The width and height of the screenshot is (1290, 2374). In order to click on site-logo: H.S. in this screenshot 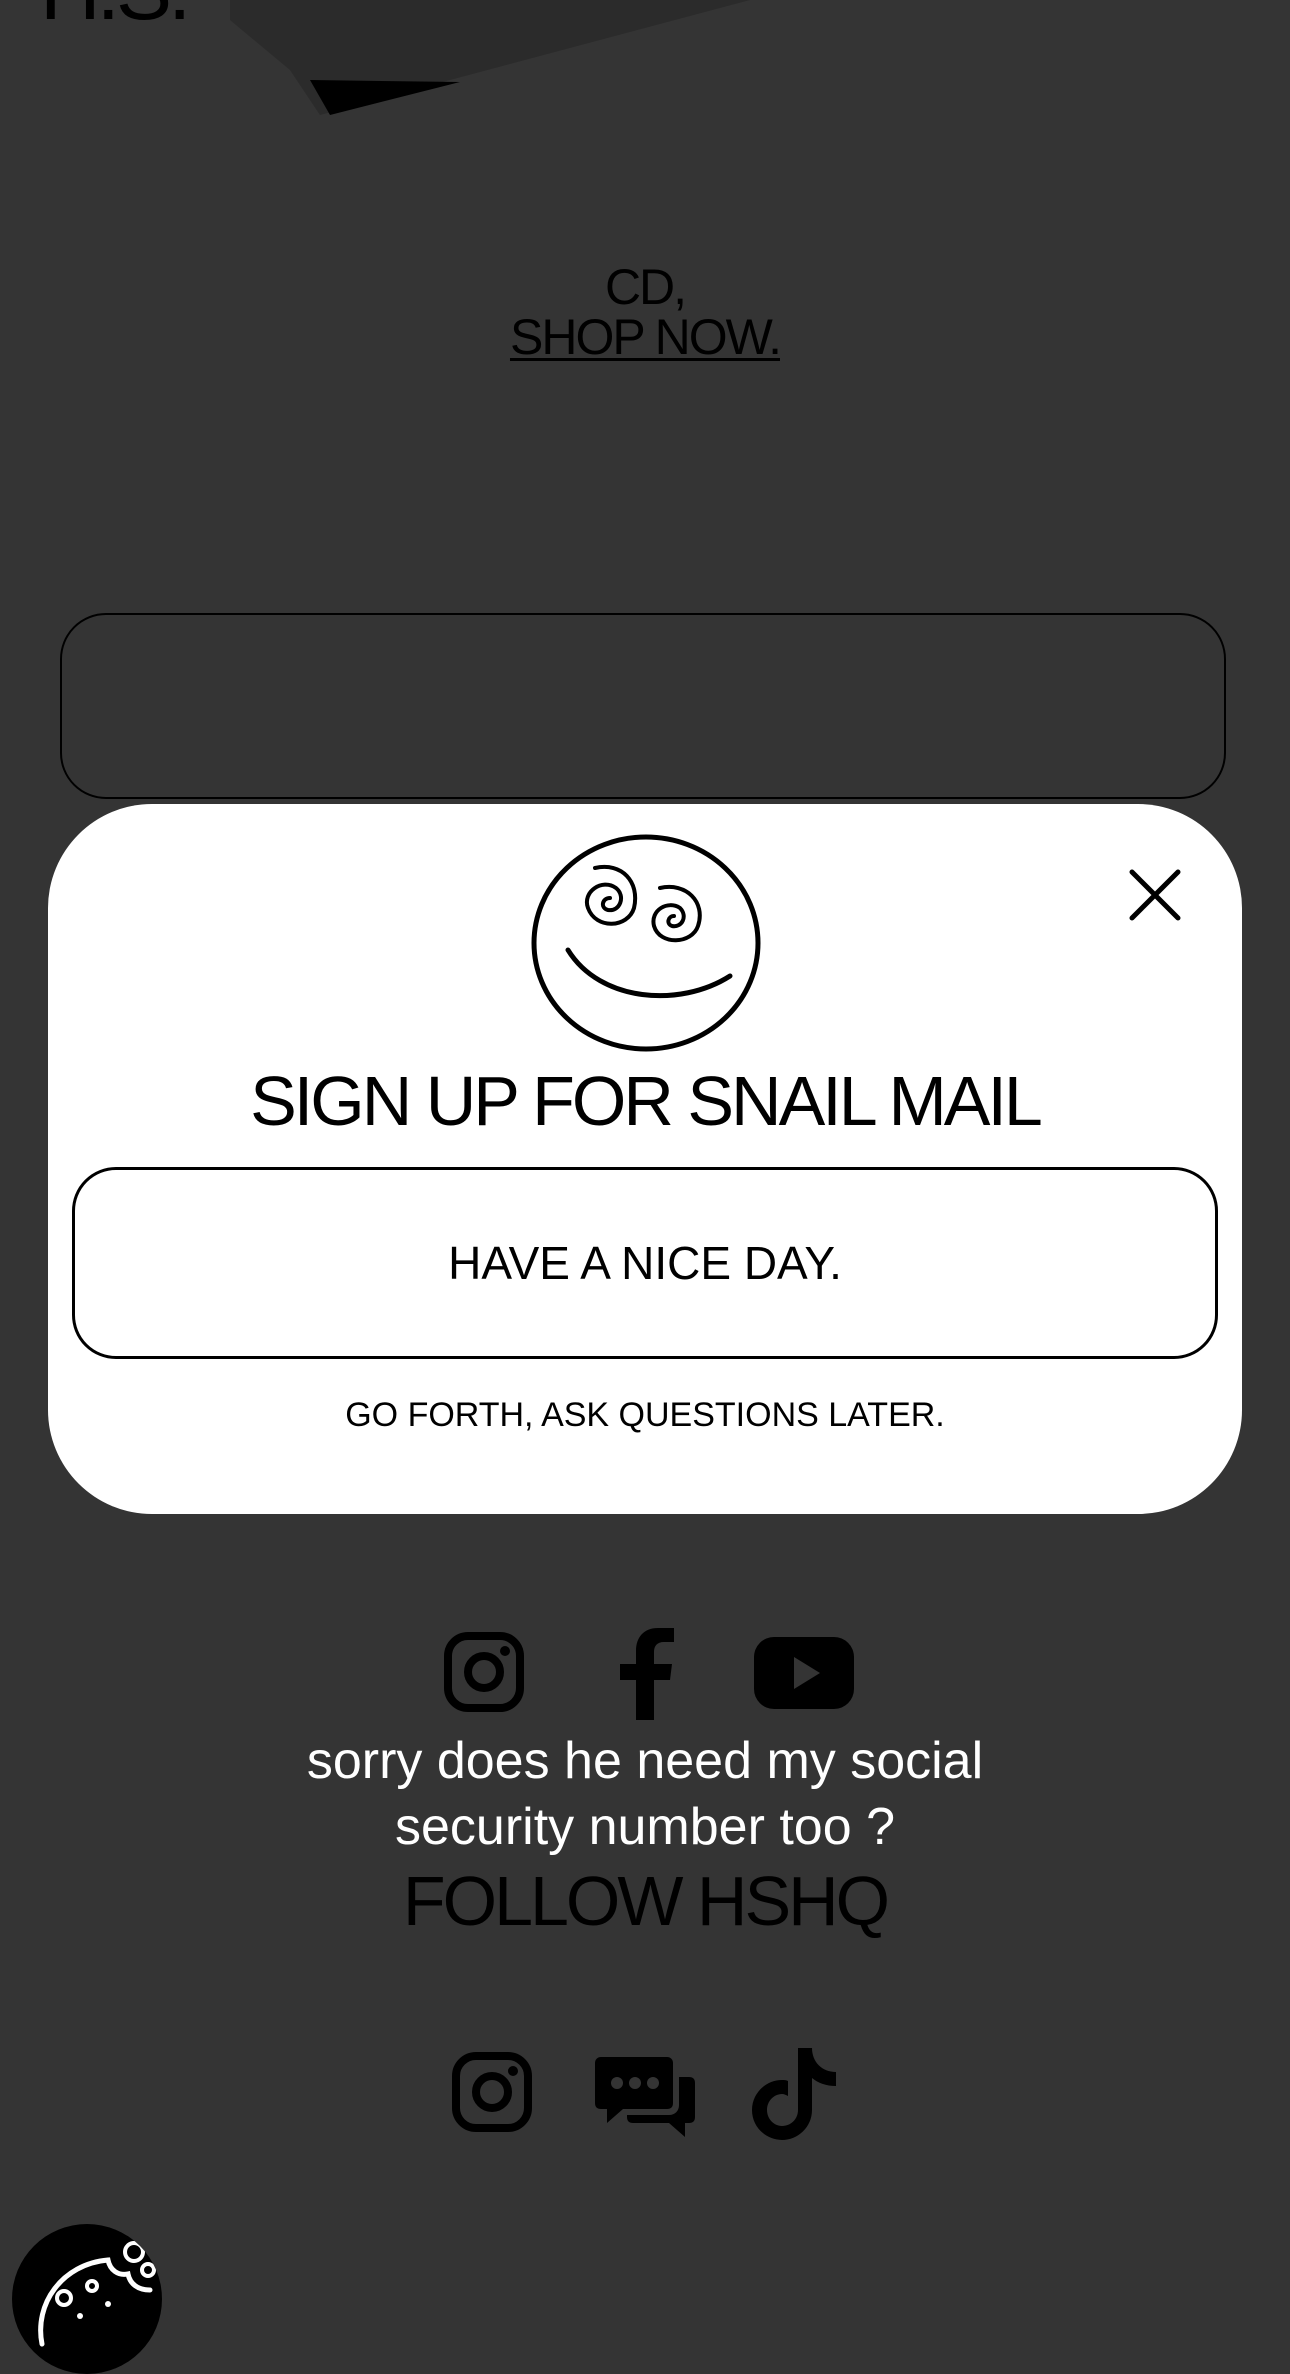, I will do `click(115, 16)`.